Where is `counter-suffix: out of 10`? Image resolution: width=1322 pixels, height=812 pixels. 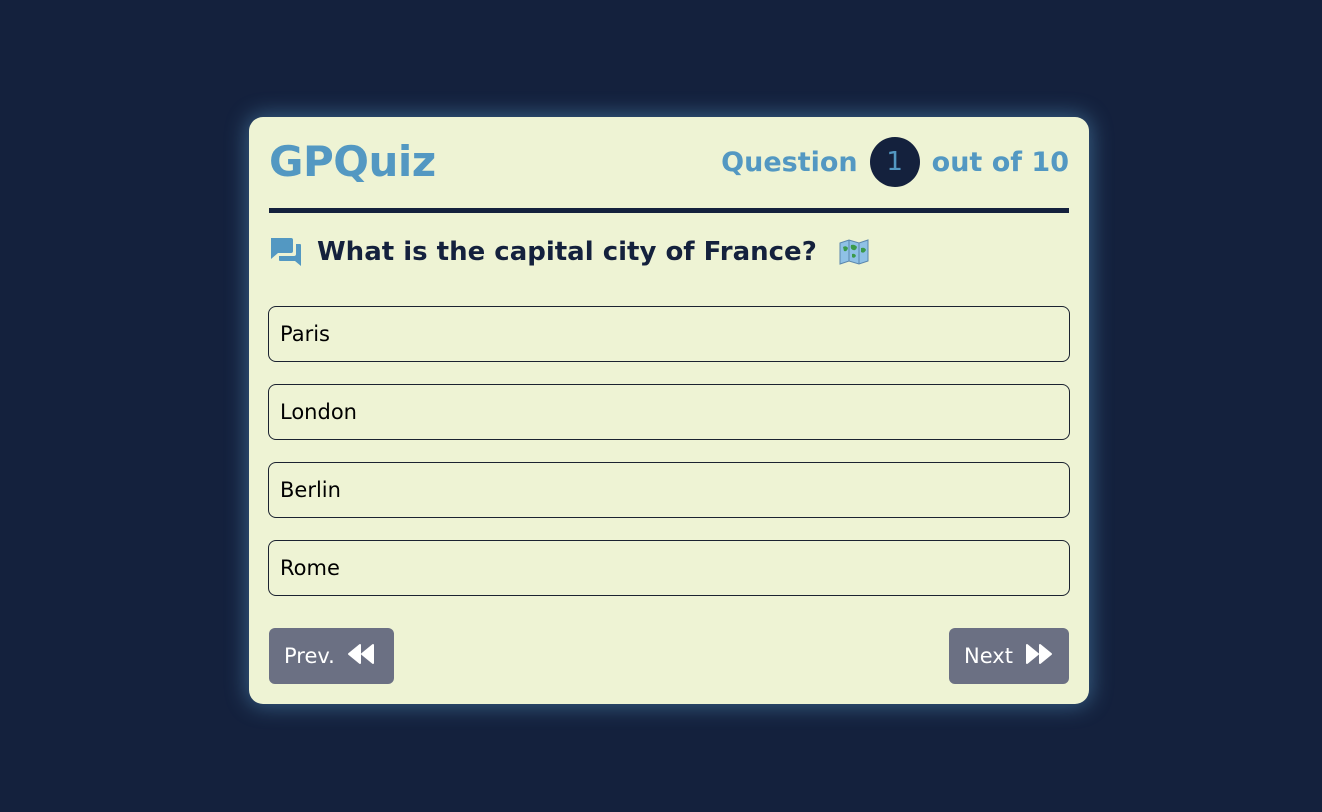 counter-suffix: out of 10 is located at coordinates (1000, 162).